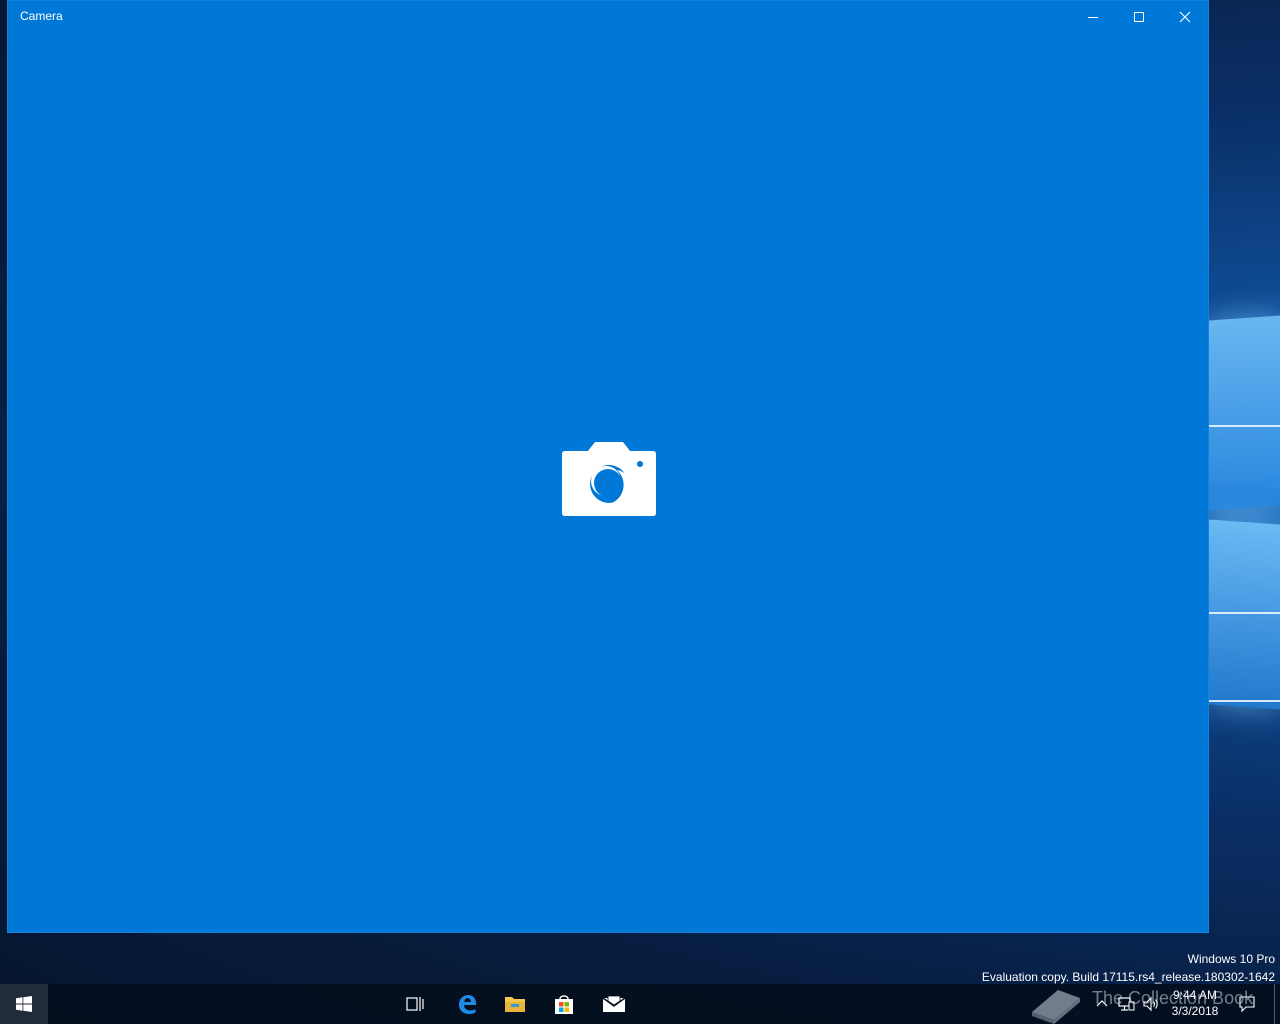 This screenshot has width=1280, height=1029. I want to click on mail-button, so click(614, 1004).